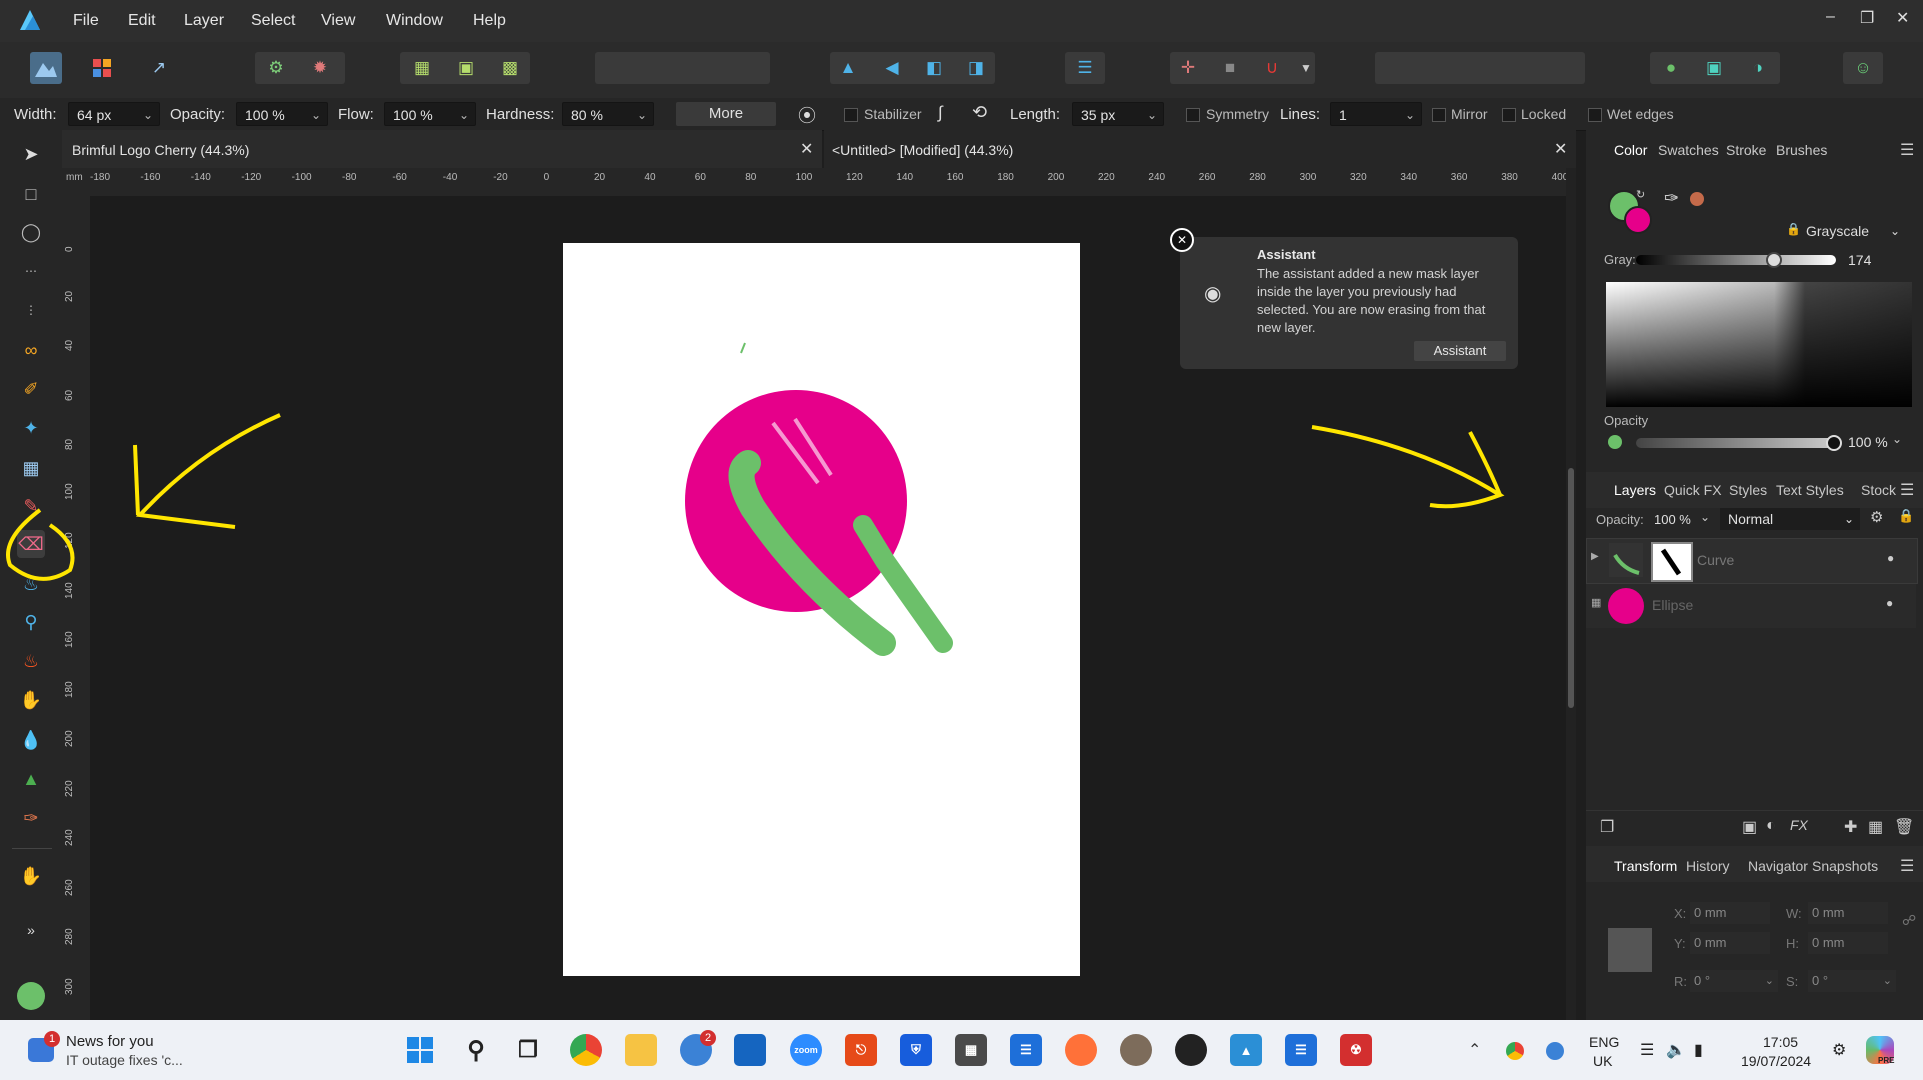 This screenshot has width=1923, height=1080. Describe the element at coordinates (1182, 240) in the screenshot. I see `close-assistant-icon: ✕` at that location.